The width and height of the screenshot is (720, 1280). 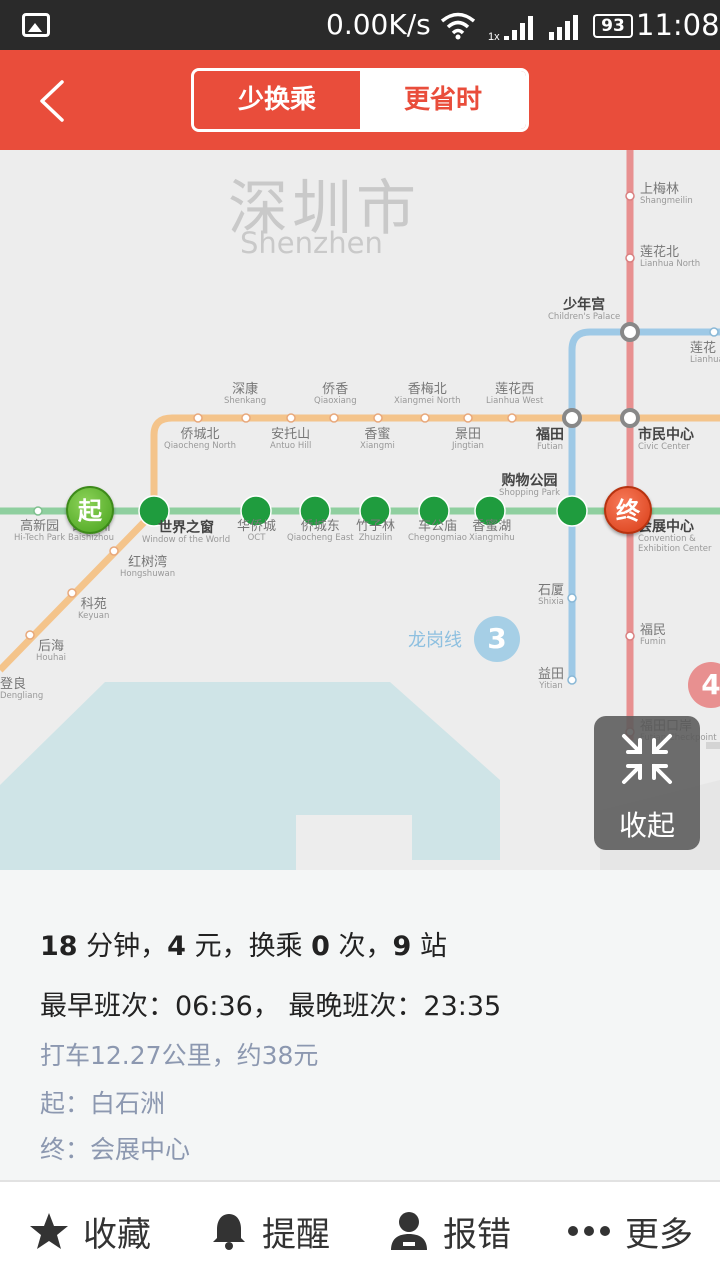 What do you see at coordinates (296, 1234) in the screenshot?
I see `remind-label: 提醒` at bounding box center [296, 1234].